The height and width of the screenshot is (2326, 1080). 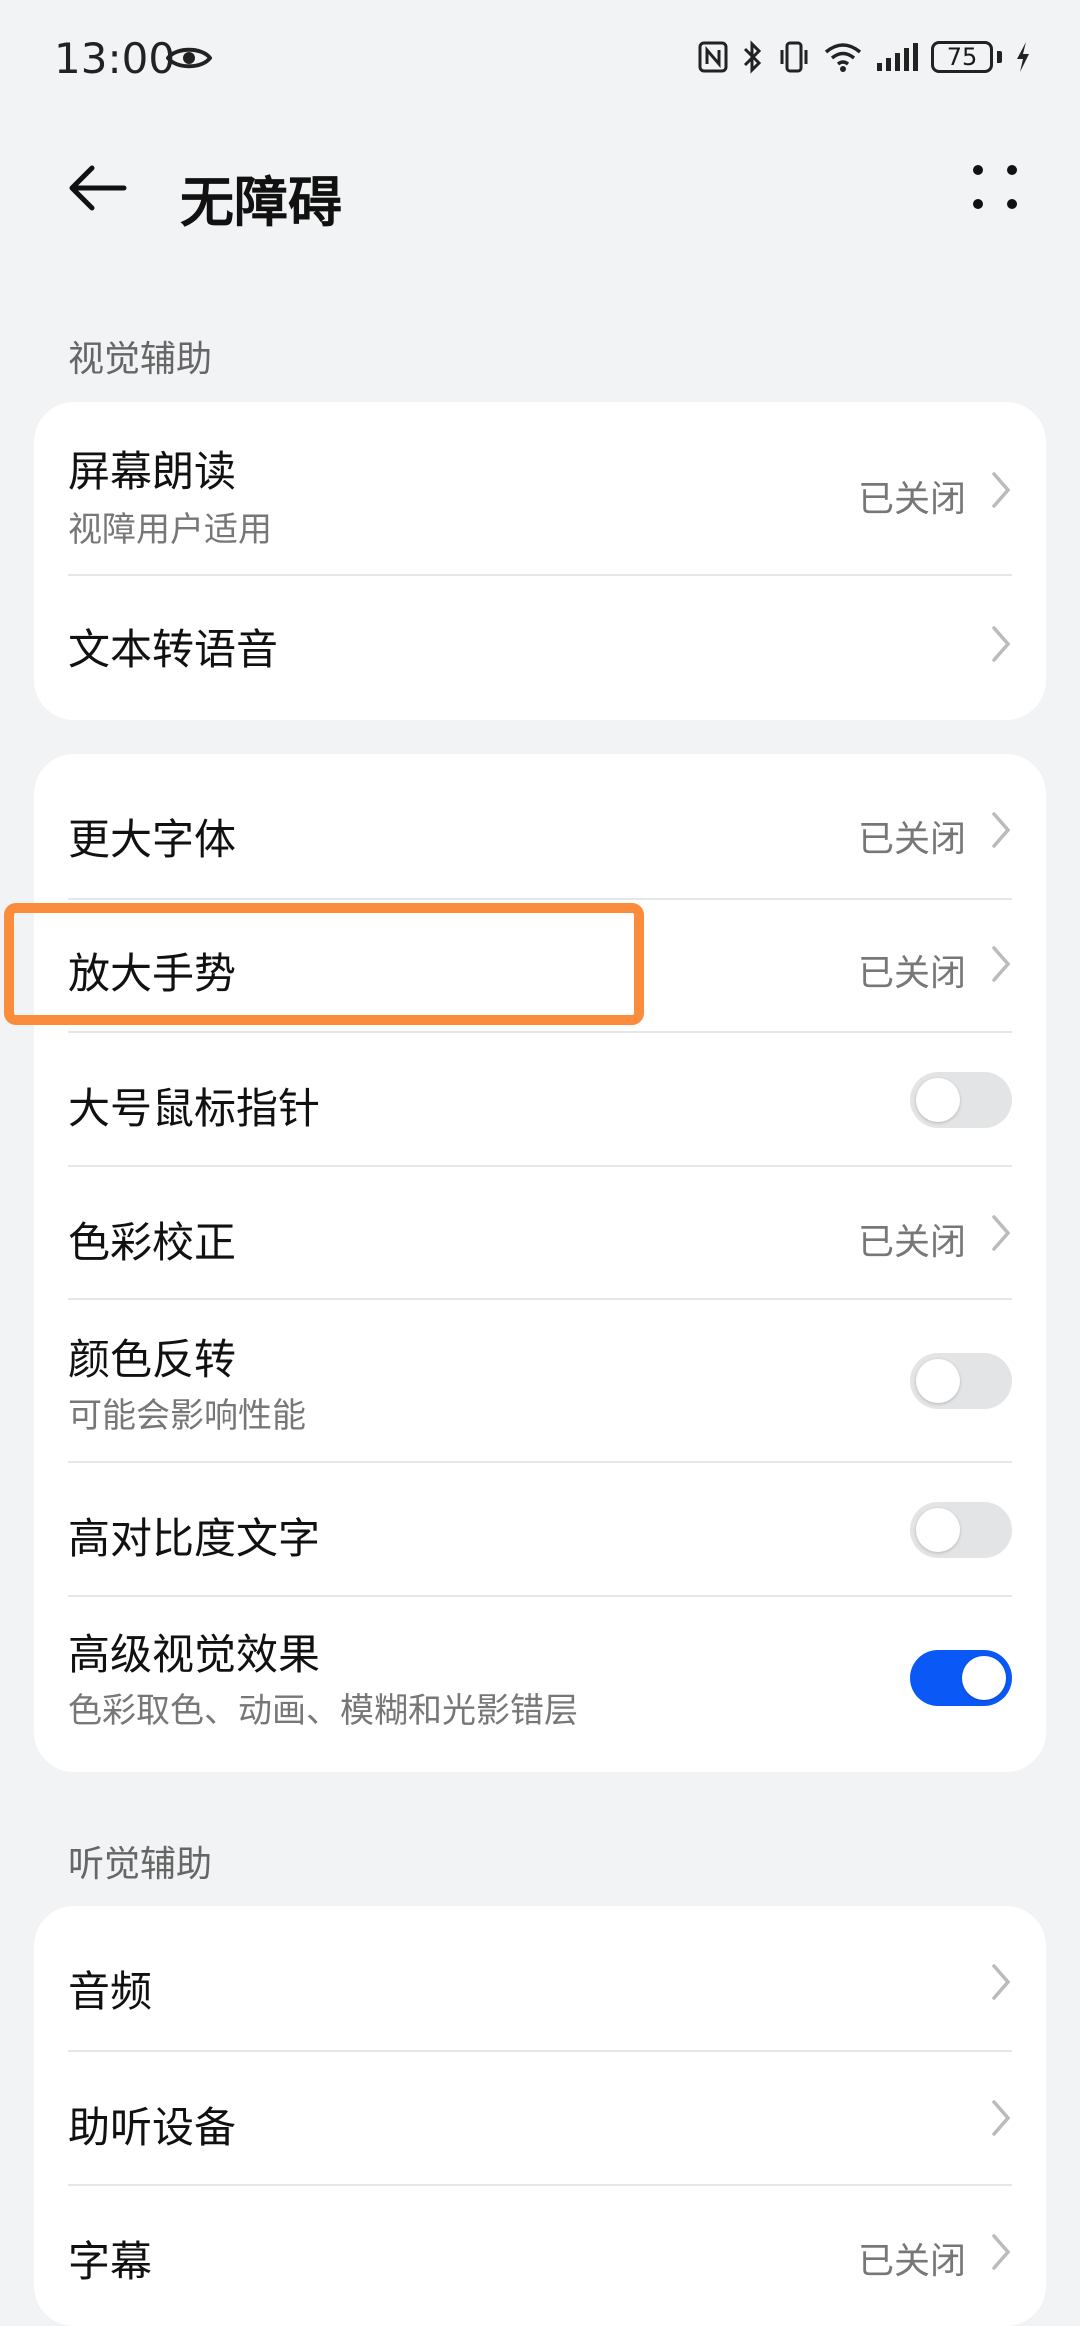 I want to click on setting-row-screen-reader: 屏幕朗读 视障用户适用 已关闭, so click(x=540, y=489).